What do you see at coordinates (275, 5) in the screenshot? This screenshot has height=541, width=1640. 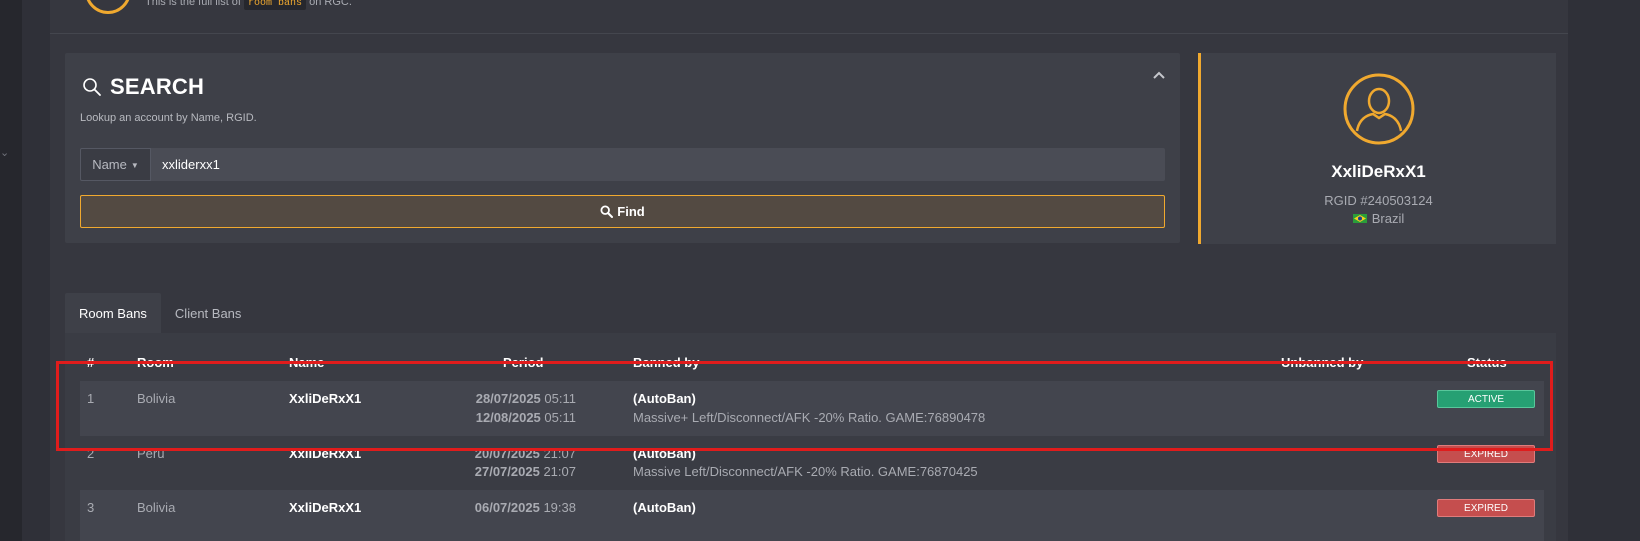 I see `subtitle-code: room bans` at bounding box center [275, 5].